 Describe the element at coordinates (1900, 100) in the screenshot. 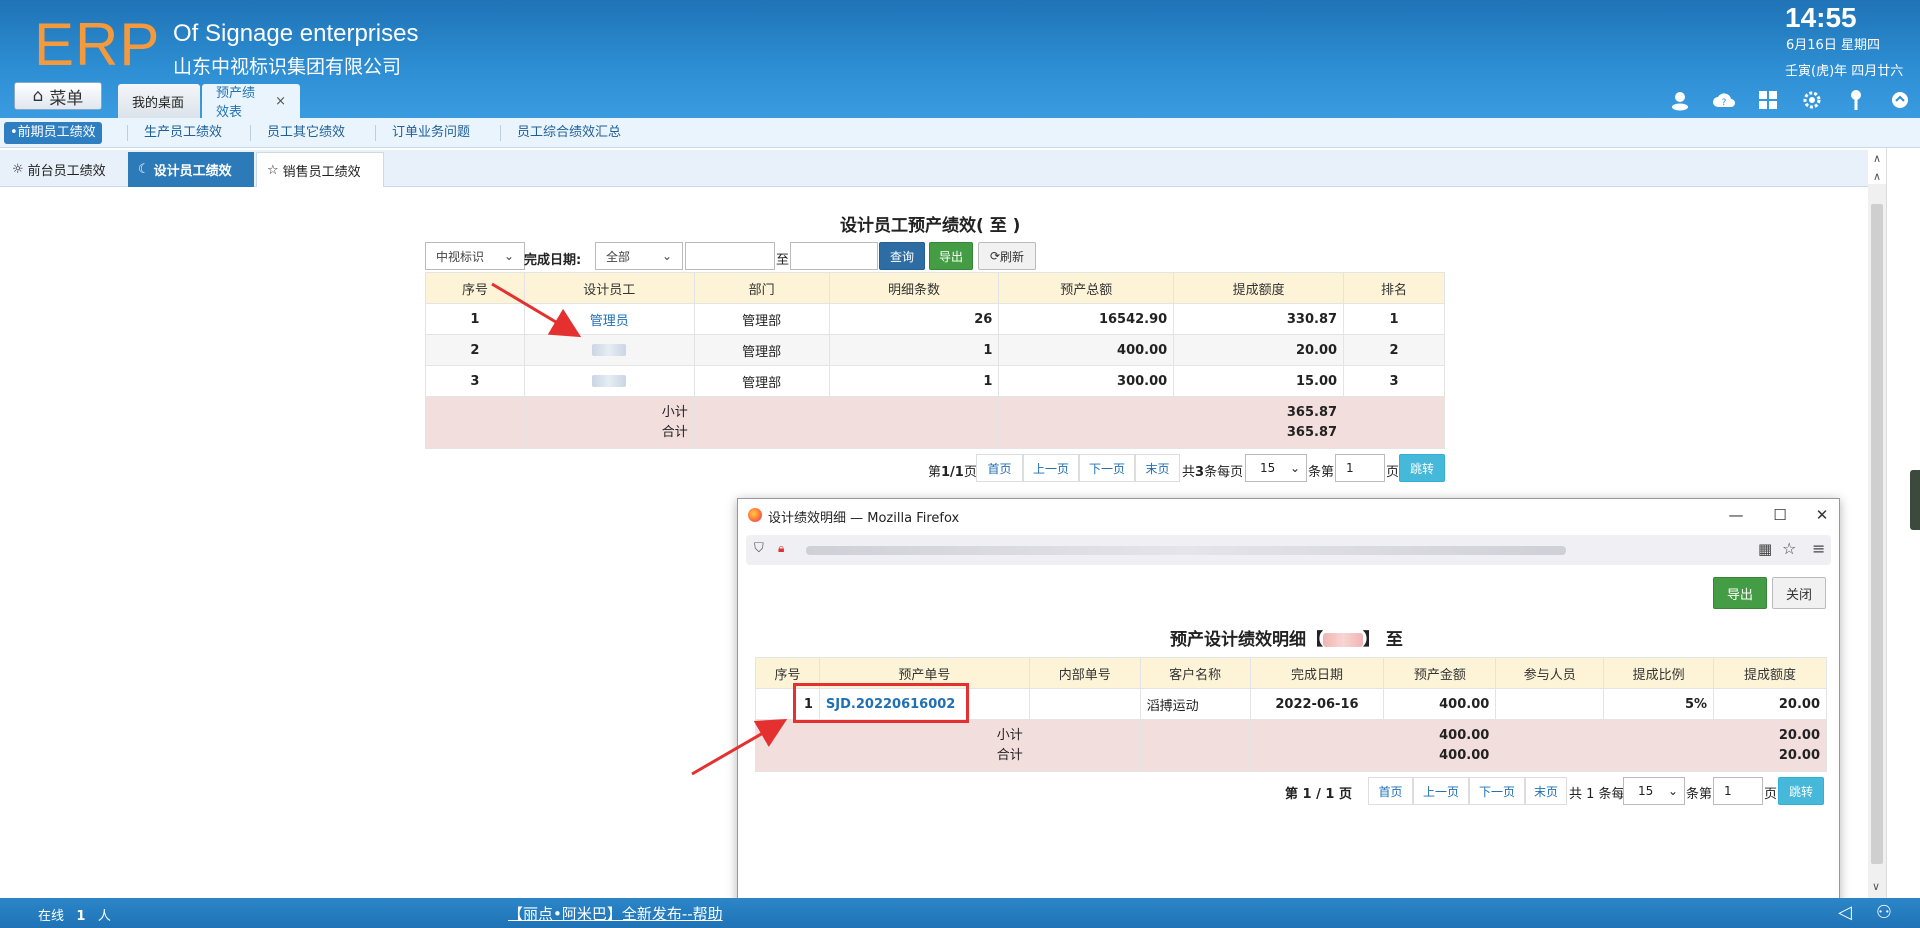

I see `collapse-icon` at that location.